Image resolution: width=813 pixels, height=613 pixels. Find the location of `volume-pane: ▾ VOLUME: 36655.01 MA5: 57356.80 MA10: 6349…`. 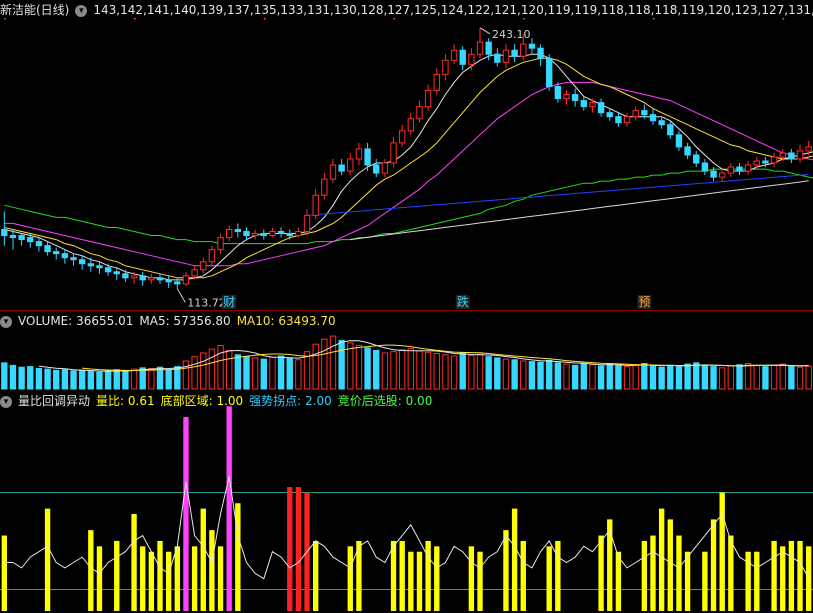

volume-pane: ▾ VOLUME: 36655.01 MA5: 57356.80 MA10: 6349… is located at coordinates (406, 351).